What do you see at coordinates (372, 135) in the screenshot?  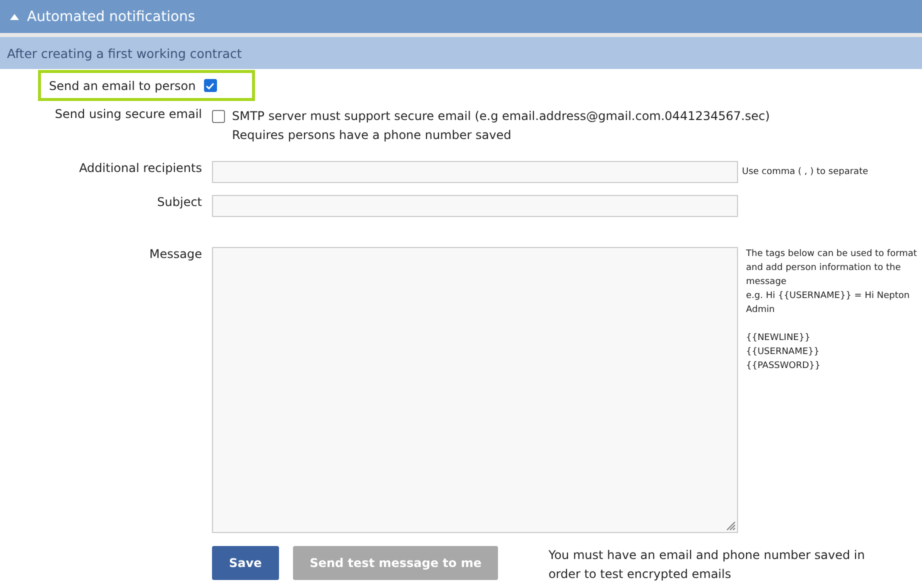 I see `description-text: Requires persons have a phone number saved` at bounding box center [372, 135].